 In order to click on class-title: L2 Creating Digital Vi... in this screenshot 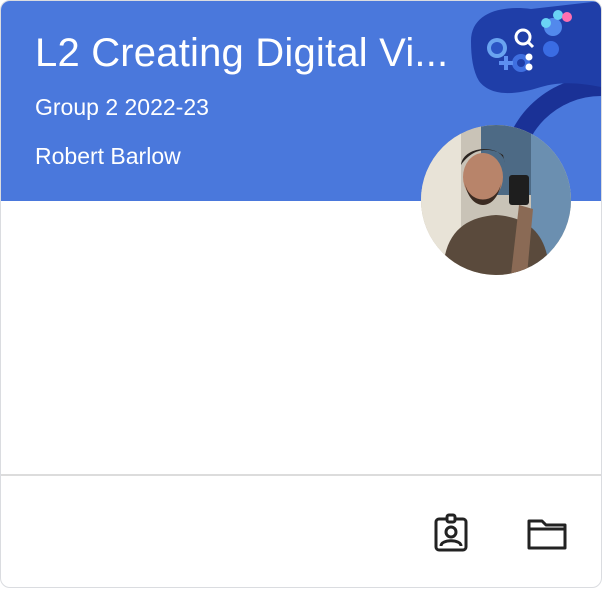, I will do `click(260, 53)`.